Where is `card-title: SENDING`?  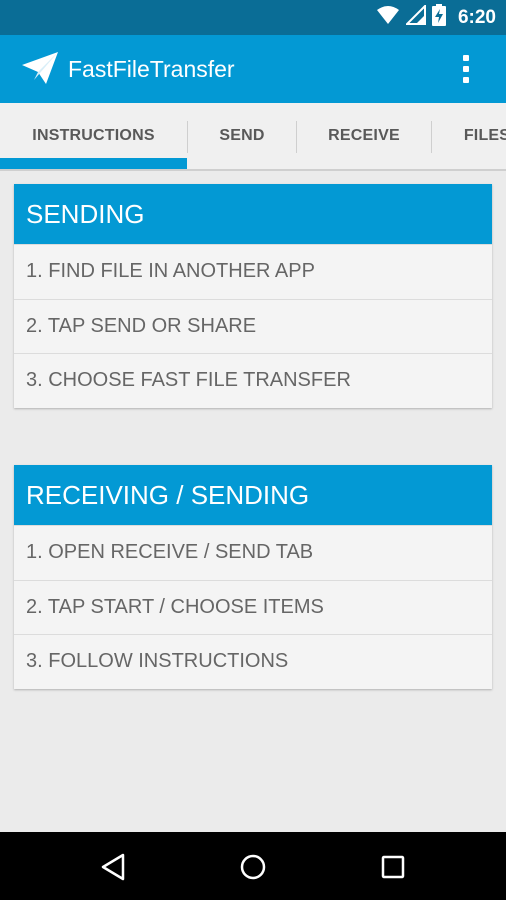
card-title: SENDING is located at coordinates (253, 214).